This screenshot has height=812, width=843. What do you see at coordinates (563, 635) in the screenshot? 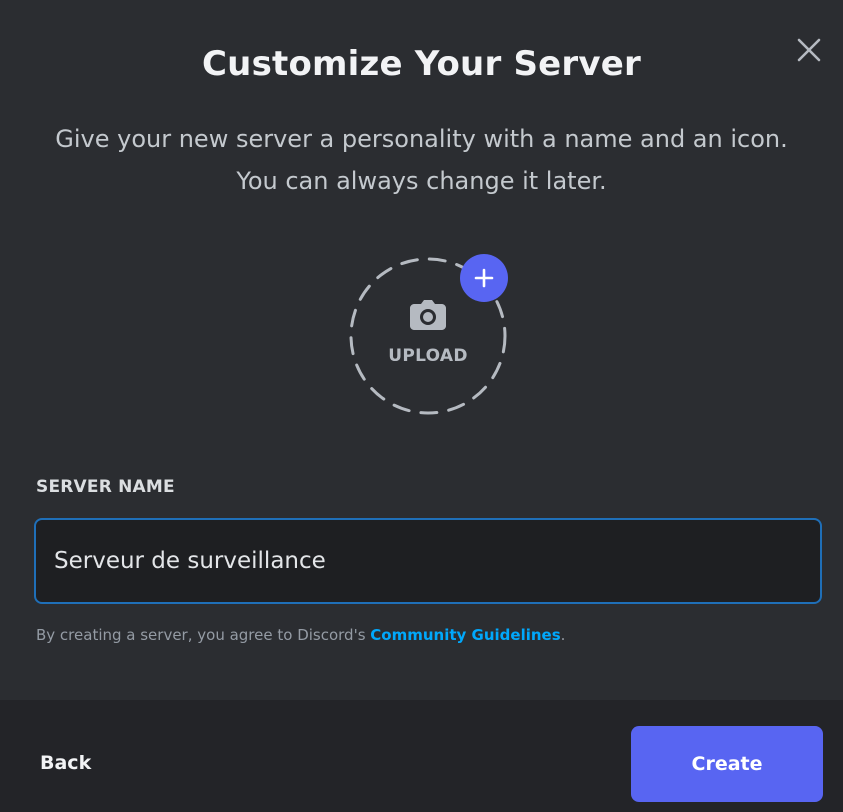
I see `agreement-suffix: .` at bounding box center [563, 635].